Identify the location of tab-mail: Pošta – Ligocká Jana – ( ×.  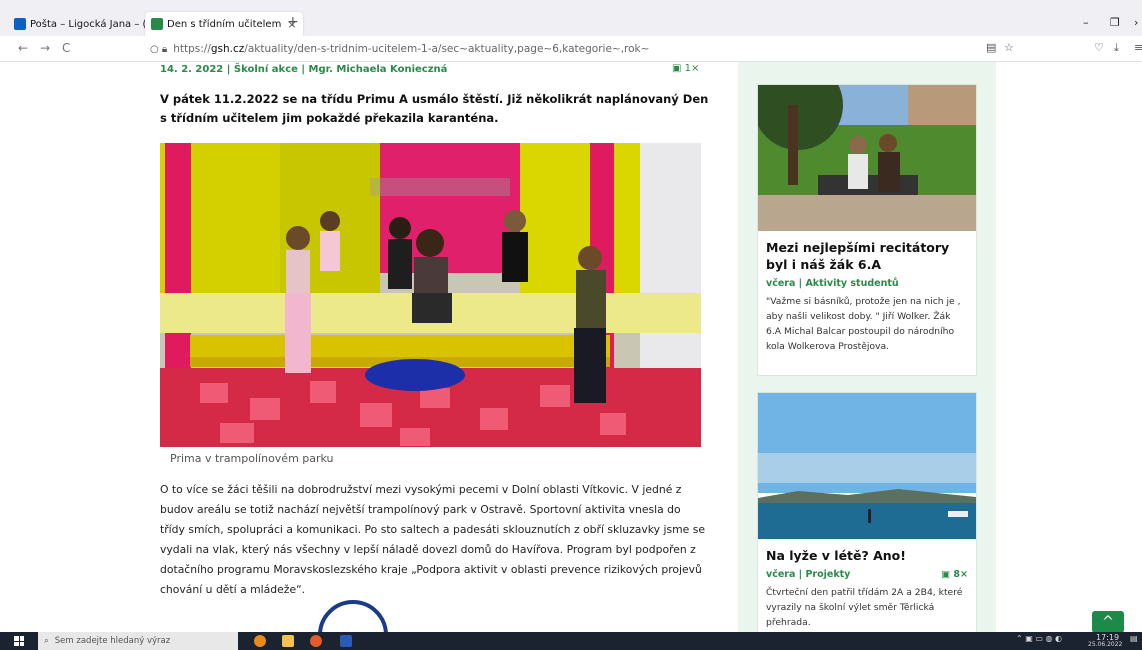
(88, 24).